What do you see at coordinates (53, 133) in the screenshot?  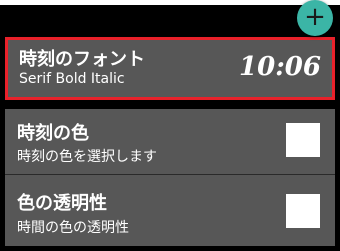 I see `time-color-title: 時刻の色` at bounding box center [53, 133].